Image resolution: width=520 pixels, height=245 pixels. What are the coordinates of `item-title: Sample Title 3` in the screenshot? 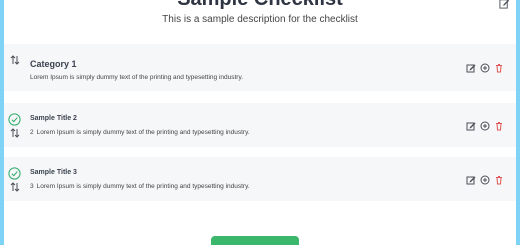 It's located at (53, 172).